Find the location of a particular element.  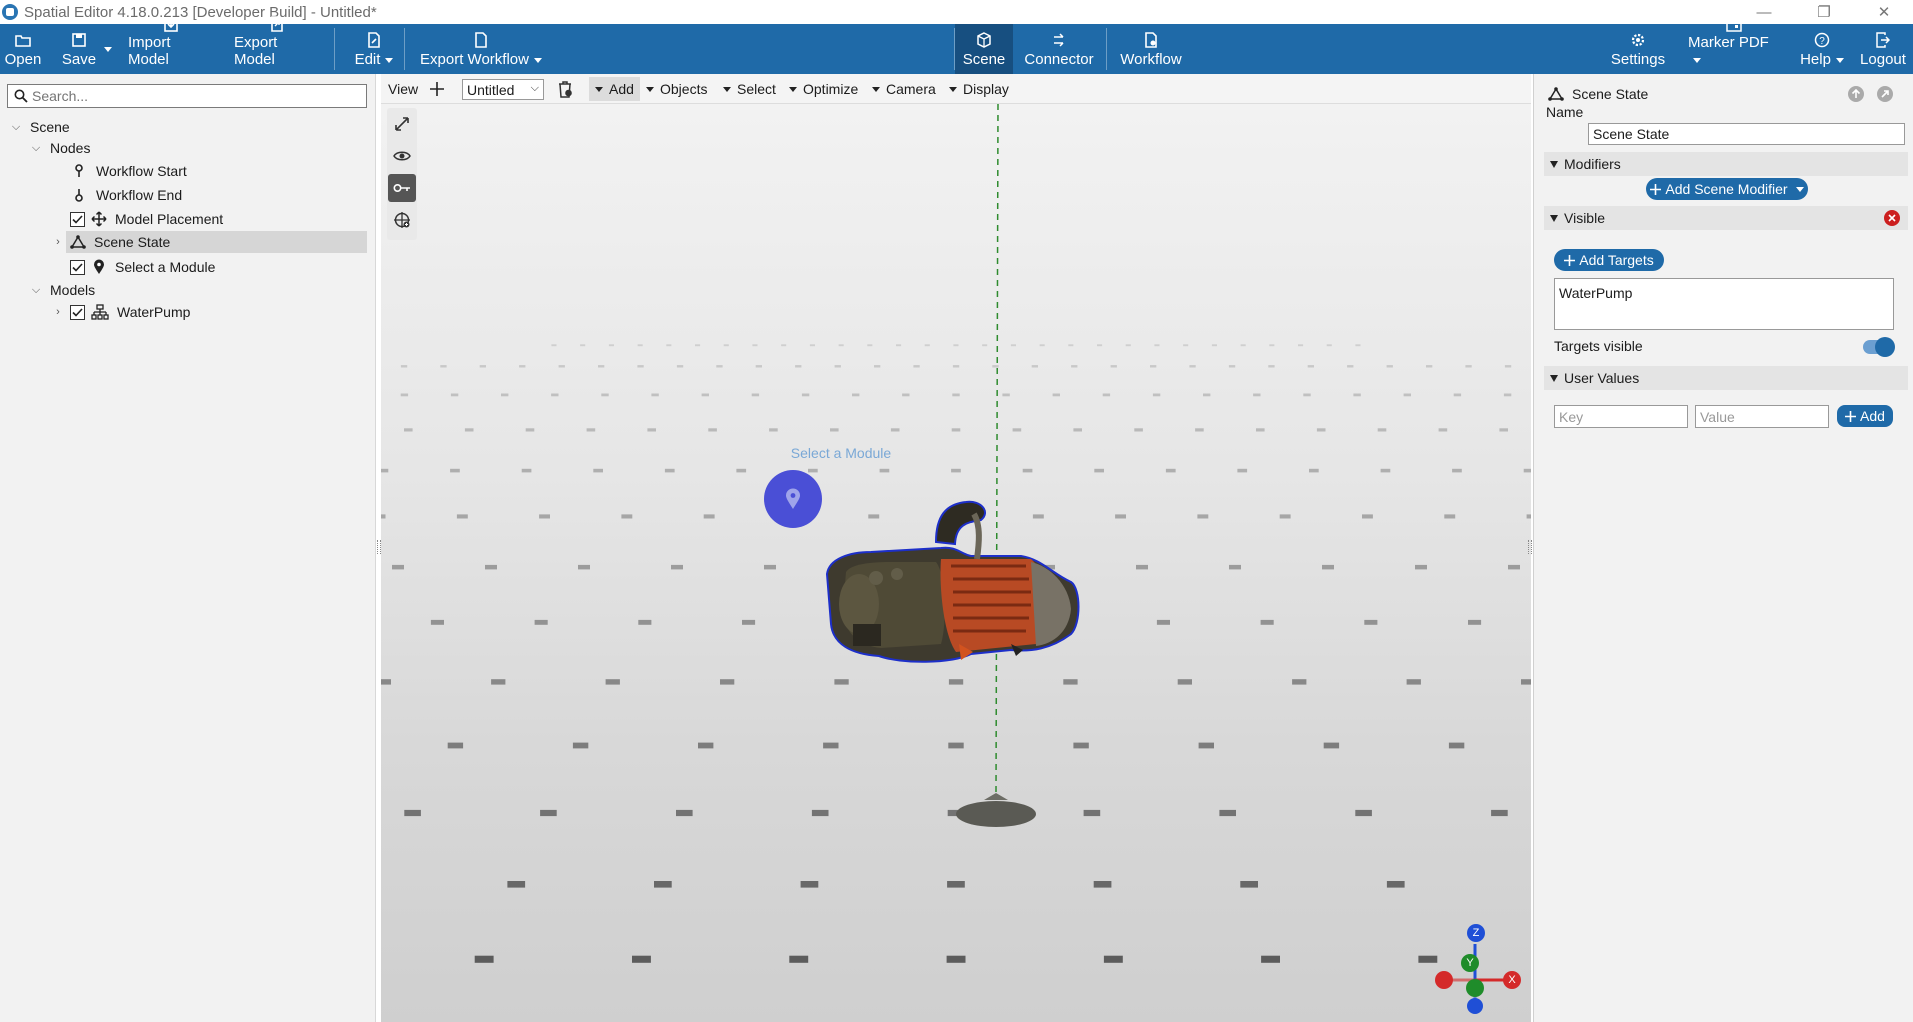

export-model-button: Export Model is located at coordinates (277, 45).